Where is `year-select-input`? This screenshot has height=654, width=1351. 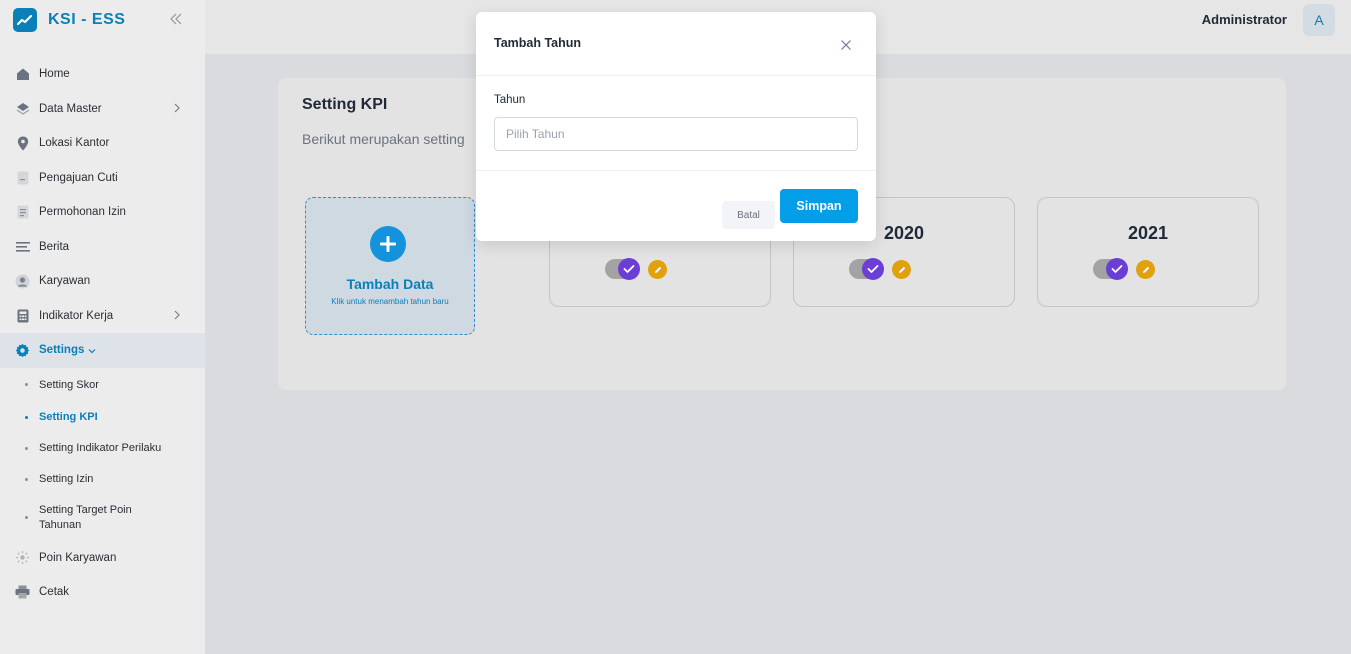 year-select-input is located at coordinates (676, 134).